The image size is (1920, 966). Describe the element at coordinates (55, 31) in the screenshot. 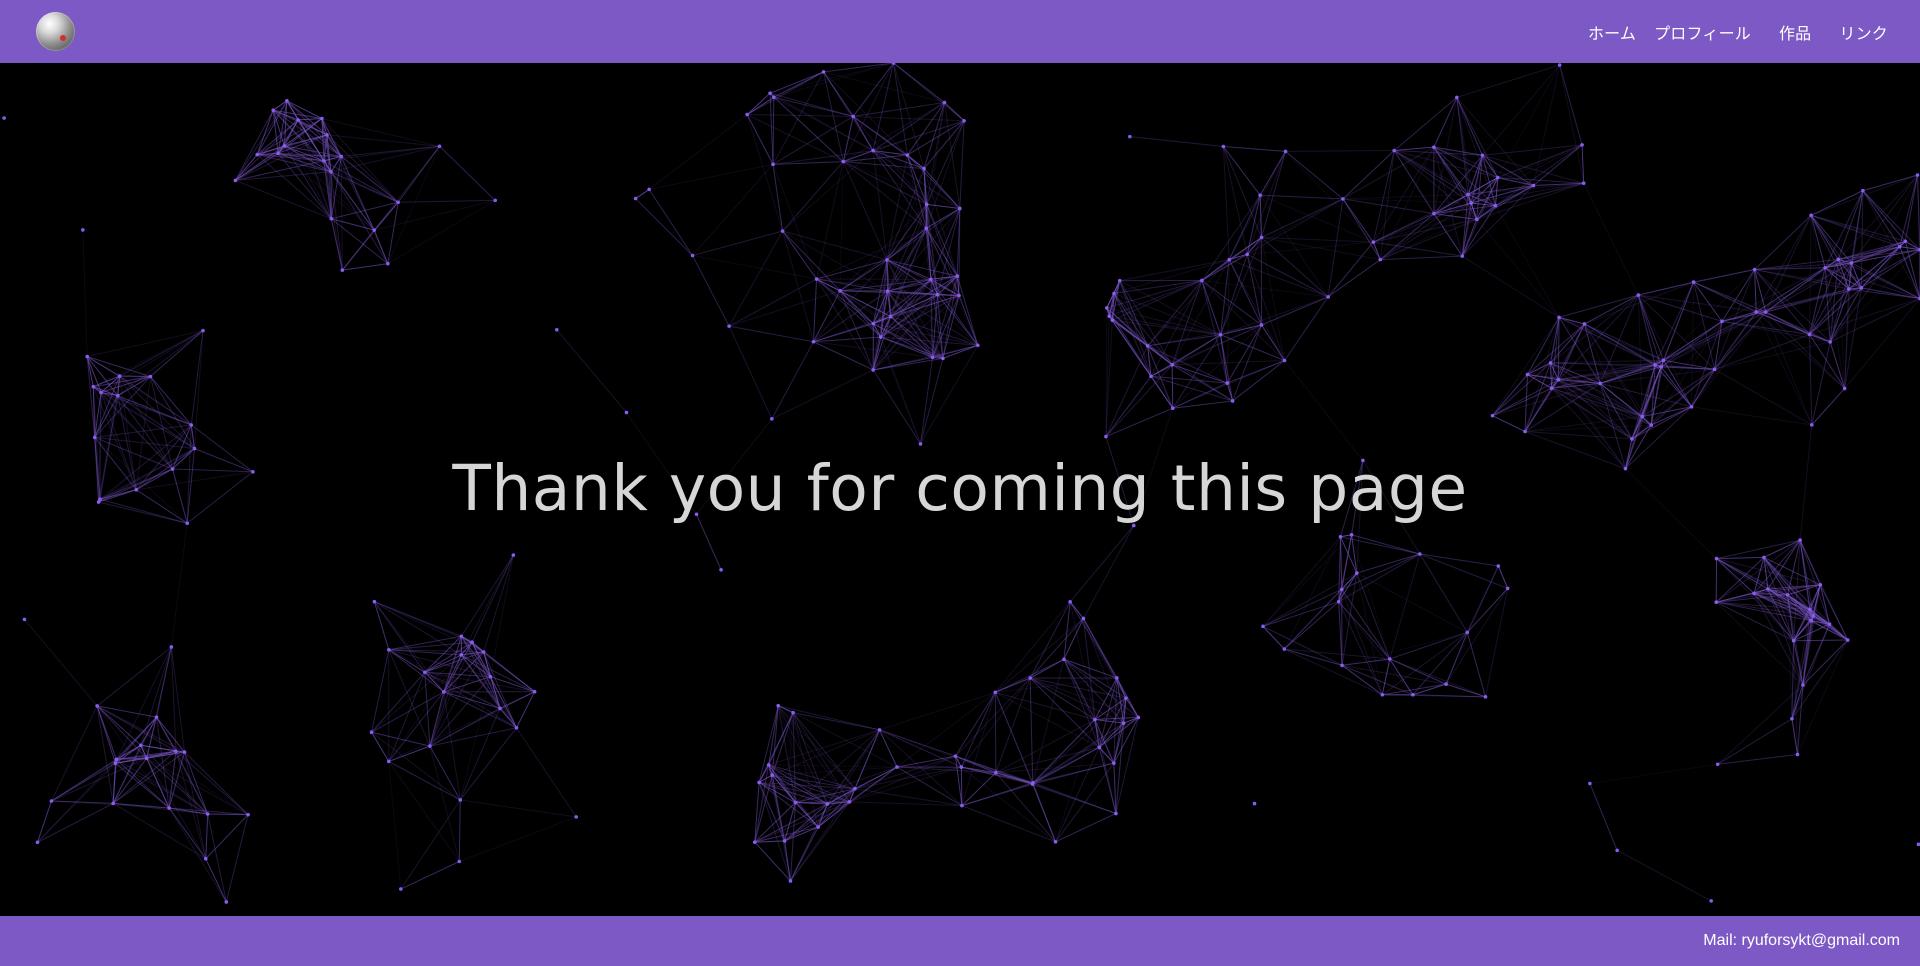

I see `orb-logo-icon` at that location.